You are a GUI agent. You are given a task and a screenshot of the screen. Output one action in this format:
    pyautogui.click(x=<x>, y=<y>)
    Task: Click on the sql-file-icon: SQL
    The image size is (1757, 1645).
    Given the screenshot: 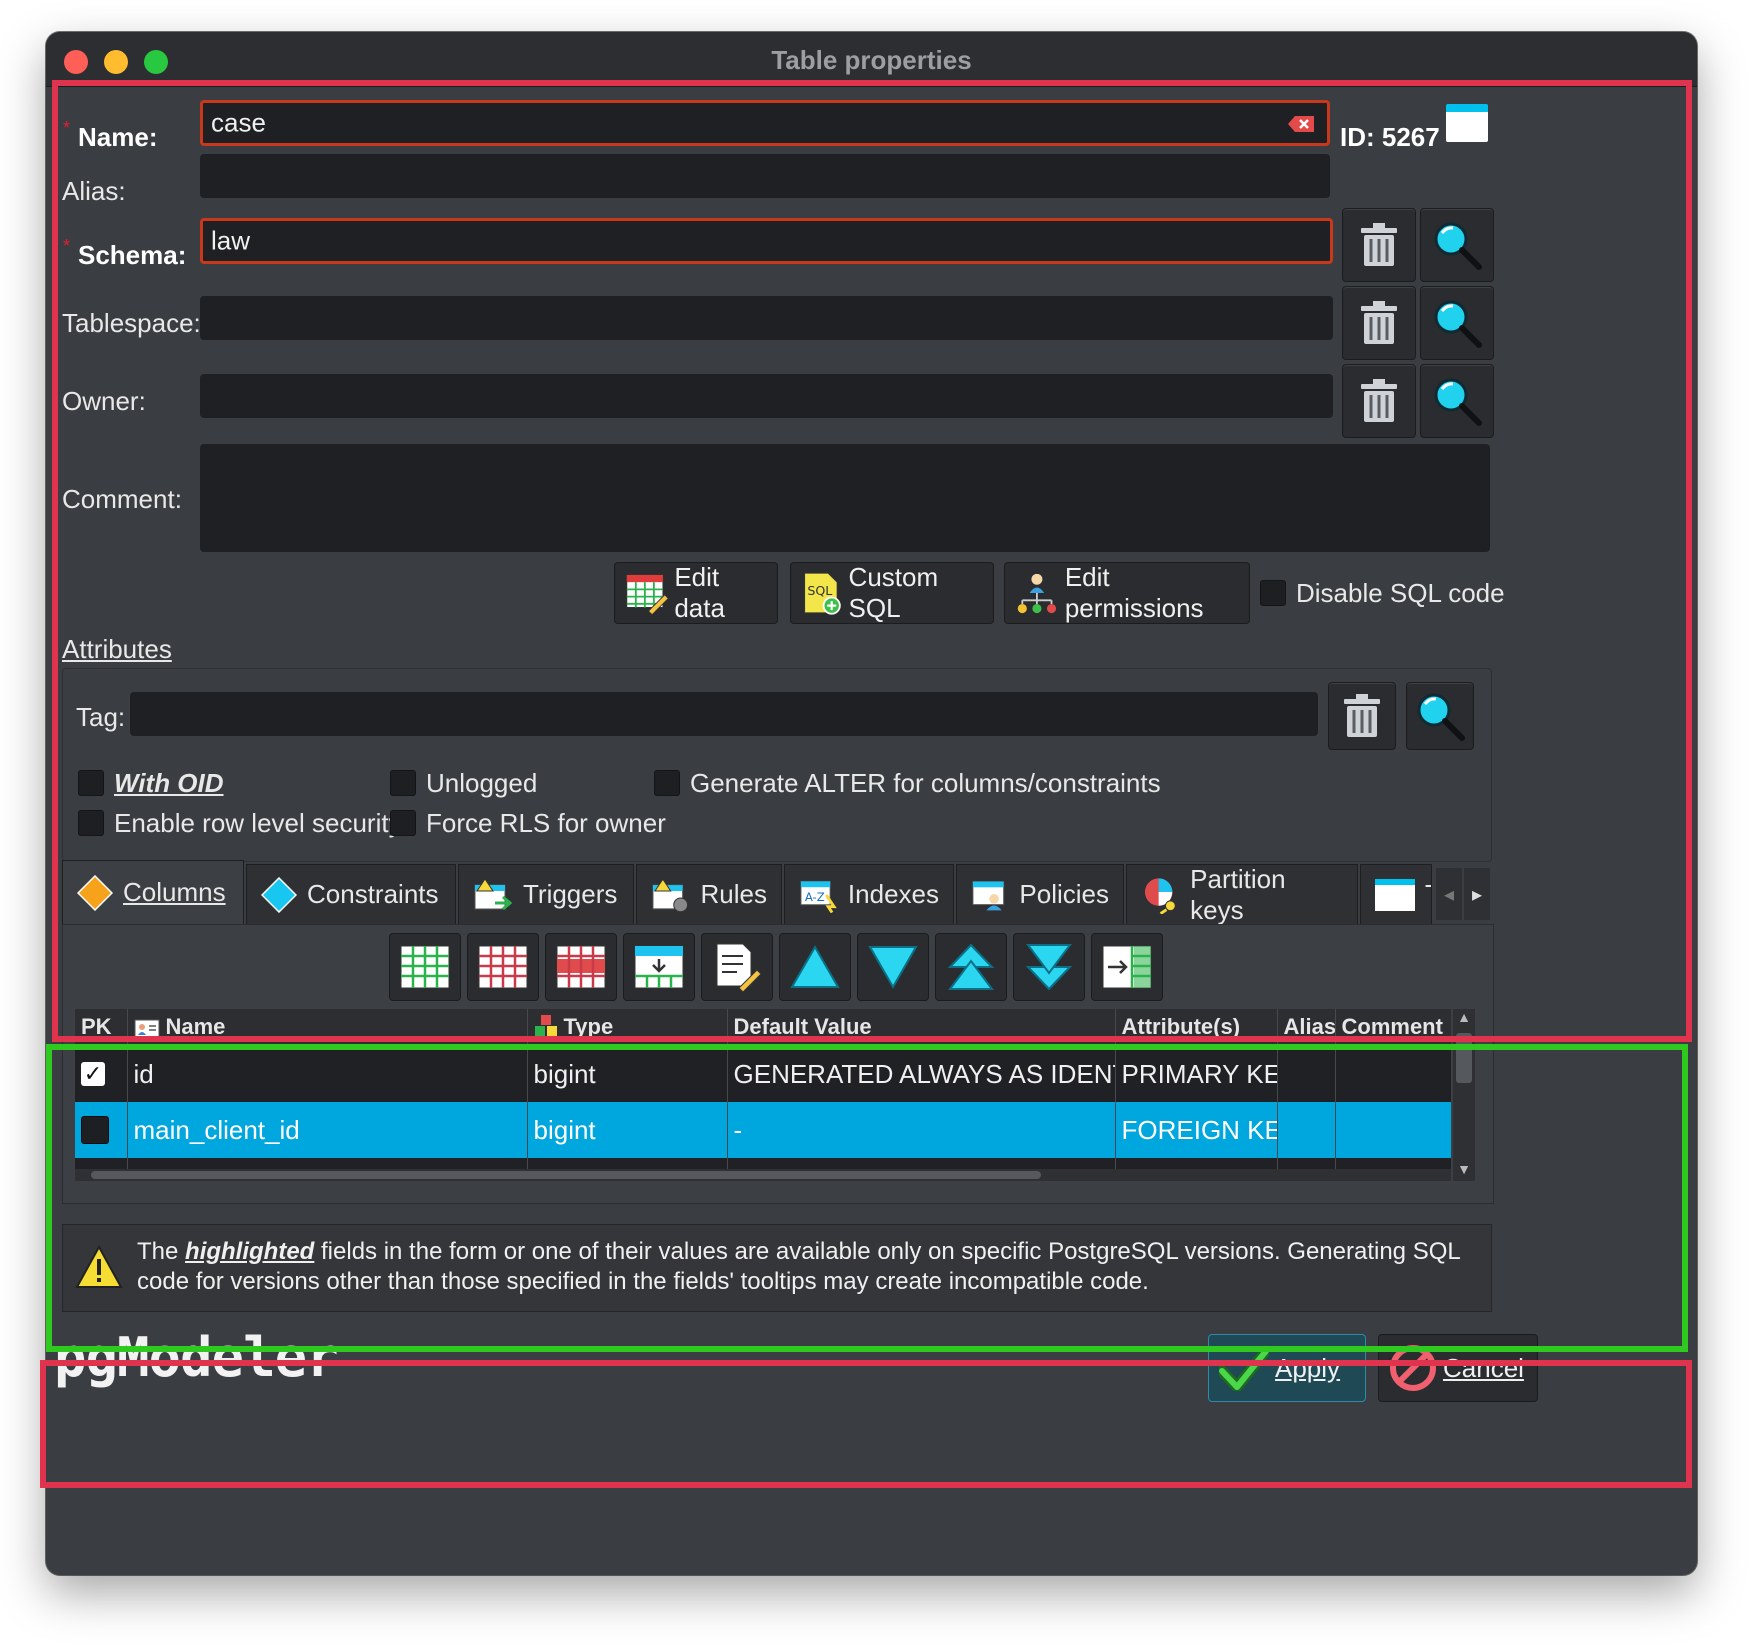 What is the action you would take?
    pyautogui.click(x=822, y=593)
    